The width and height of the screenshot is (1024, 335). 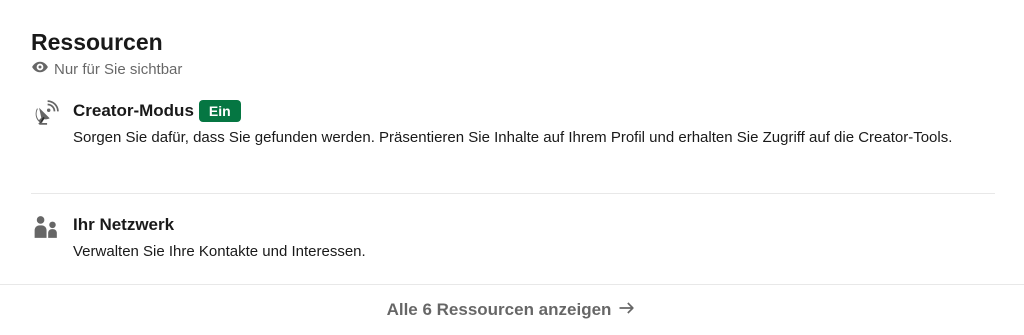 I want to click on status-badge: Ein, so click(x=219, y=111).